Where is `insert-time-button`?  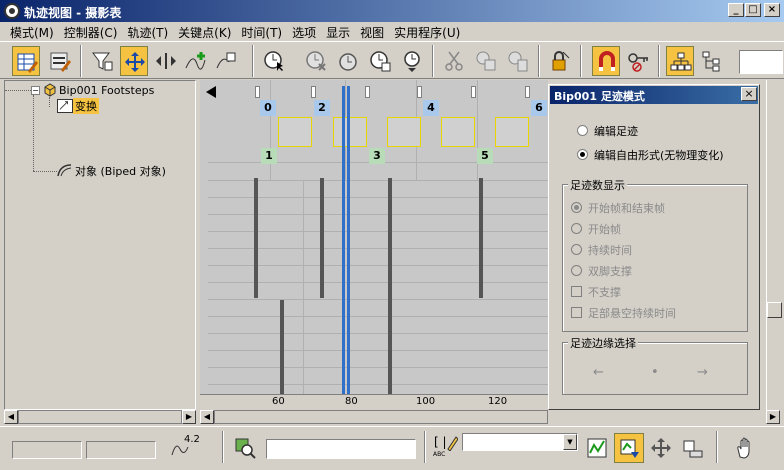
insert-time-button is located at coordinates (348, 61).